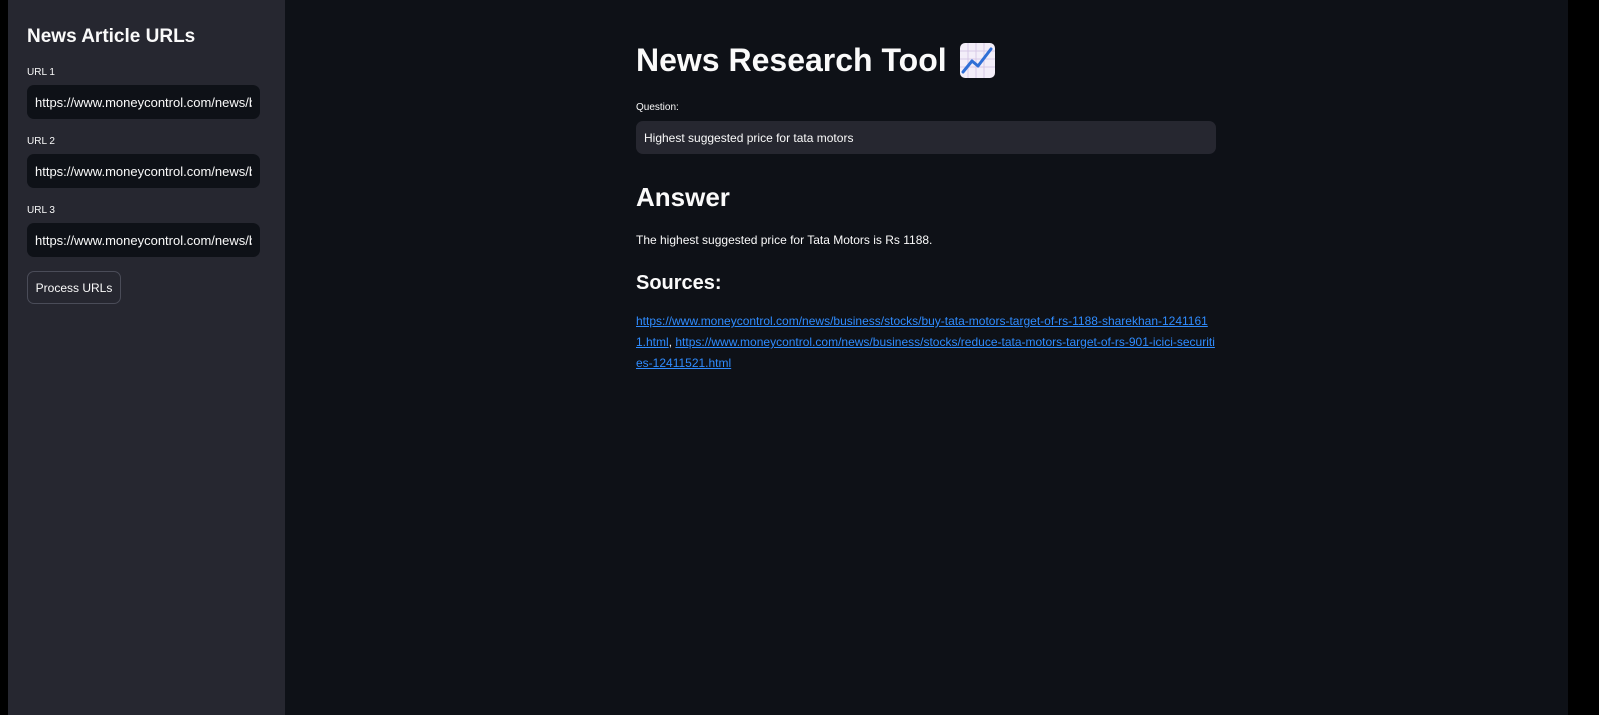  I want to click on url-1-label: URL 1, so click(41, 72).